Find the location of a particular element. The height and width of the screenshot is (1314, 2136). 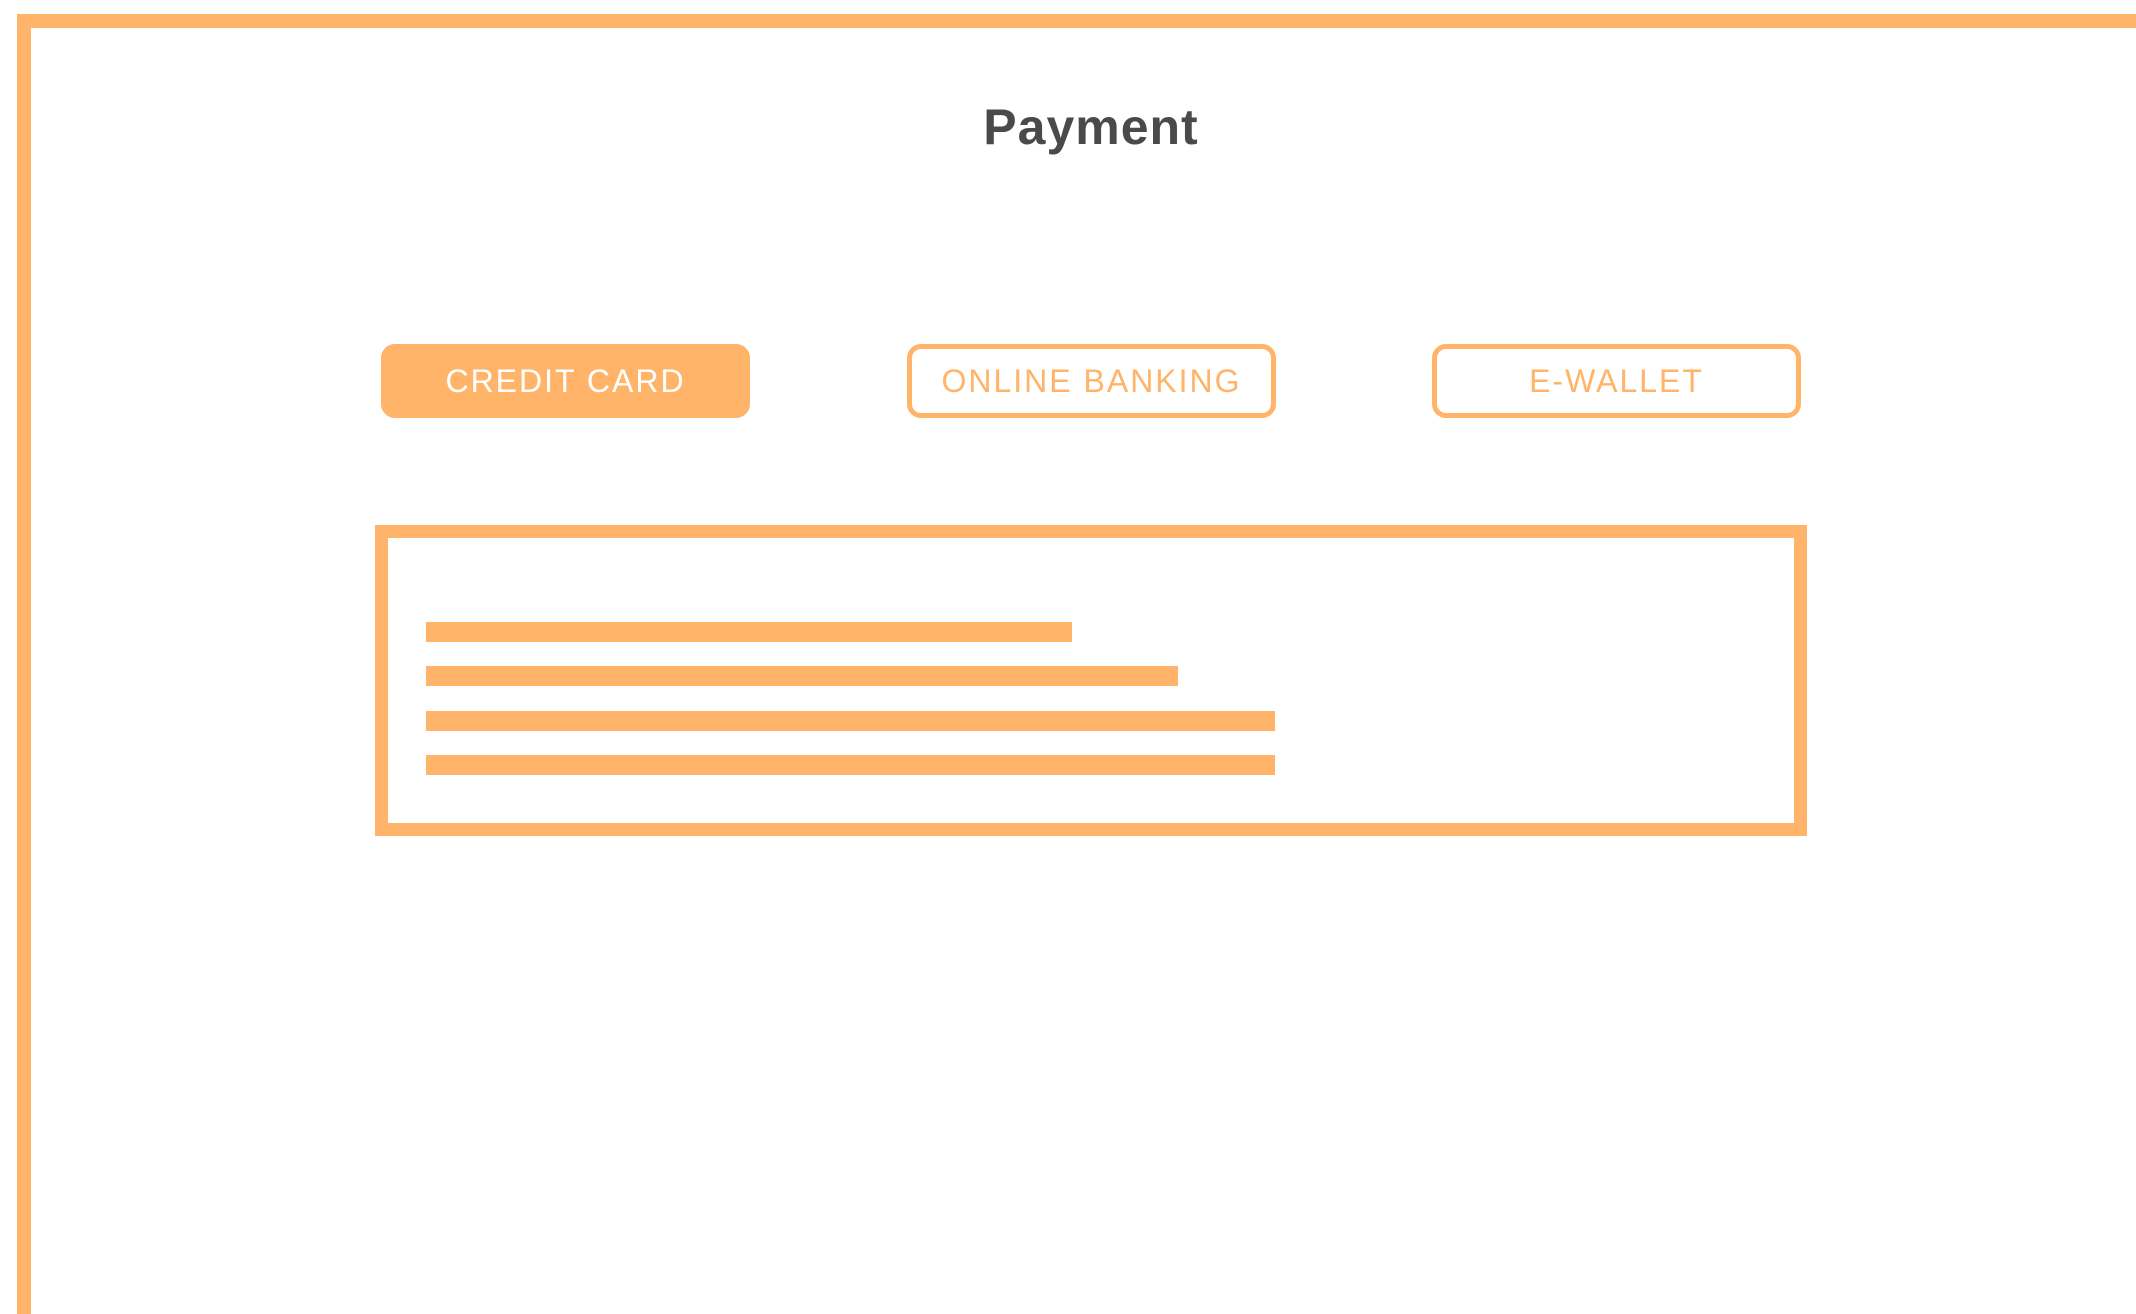

tab-credit-card-label: CREDIT CARD is located at coordinates (565, 380).